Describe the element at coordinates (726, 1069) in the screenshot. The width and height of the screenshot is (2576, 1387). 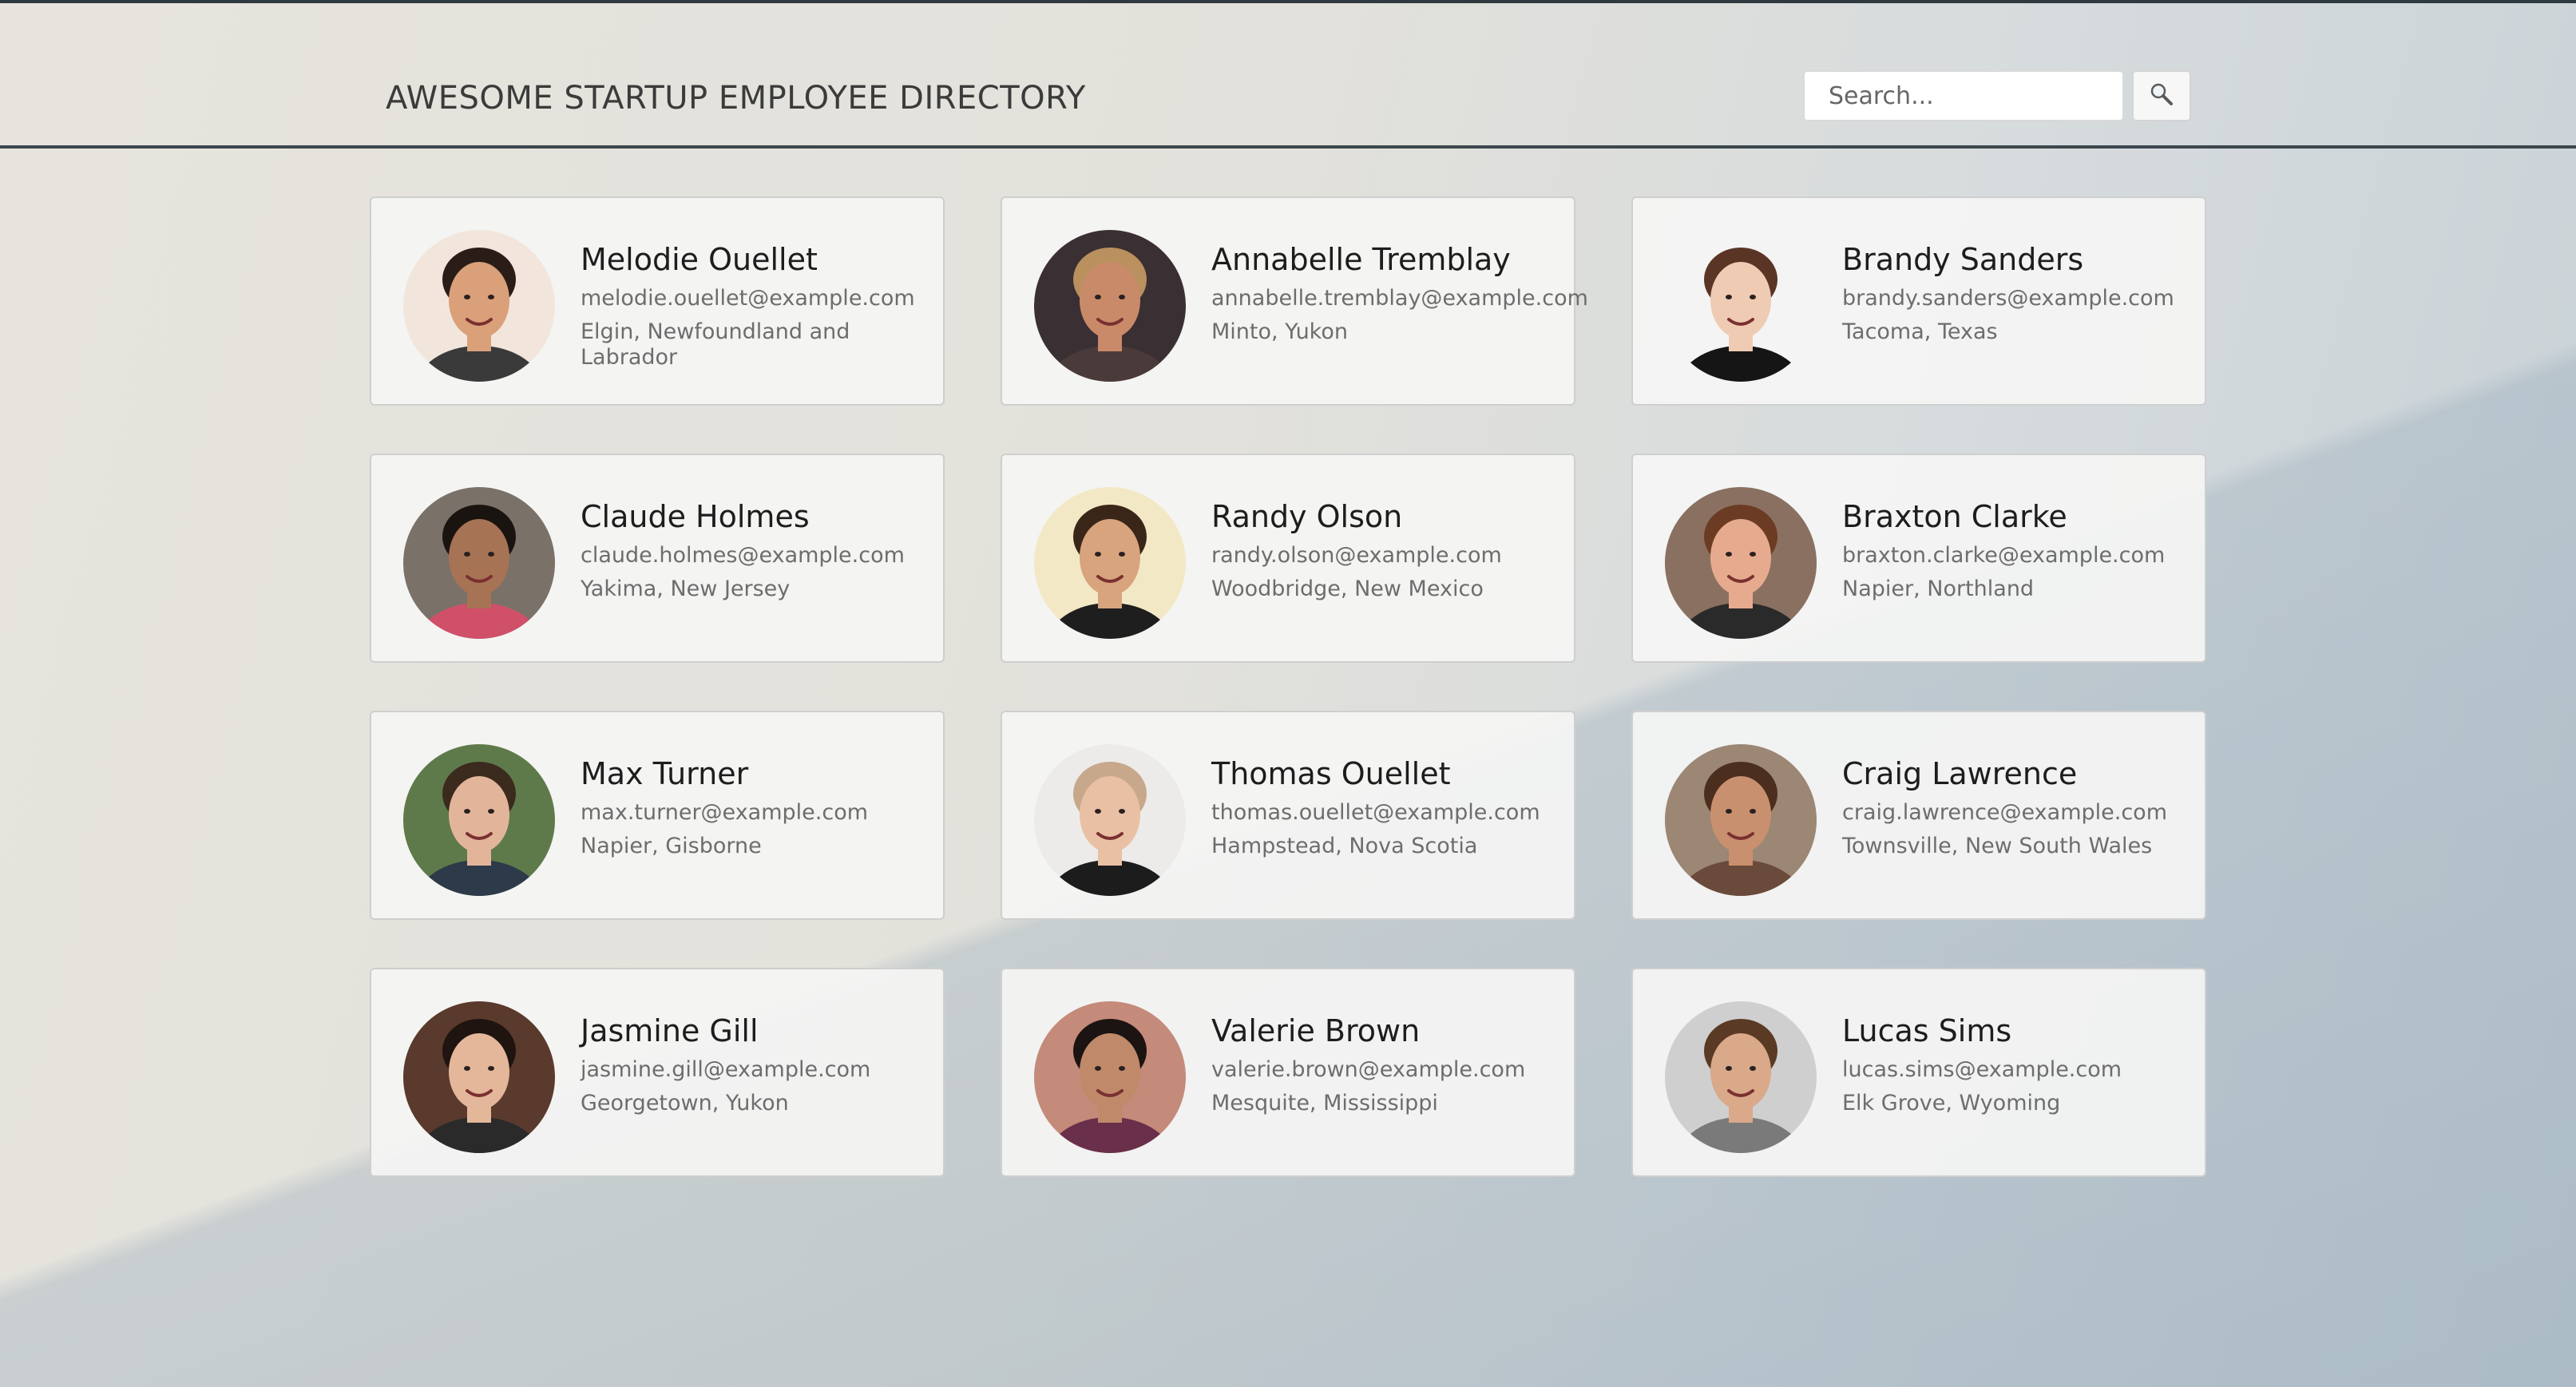
I see `employee-email: jasmine.gill@example.com` at that location.